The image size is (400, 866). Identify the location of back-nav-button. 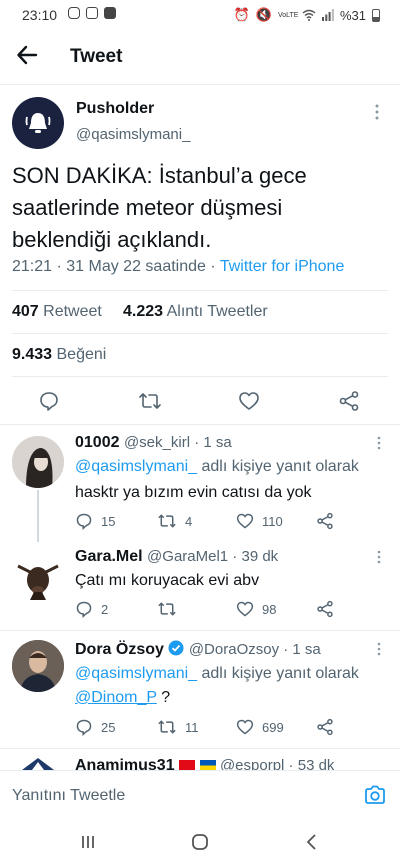
(311, 842).